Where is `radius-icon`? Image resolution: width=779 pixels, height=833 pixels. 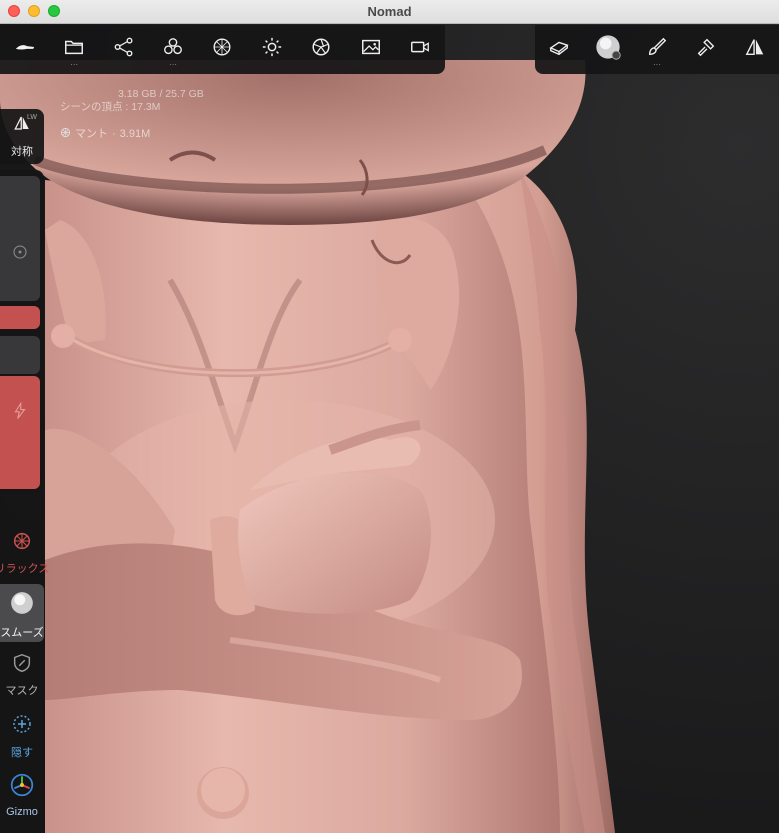
radius-icon is located at coordinates (20, 254).